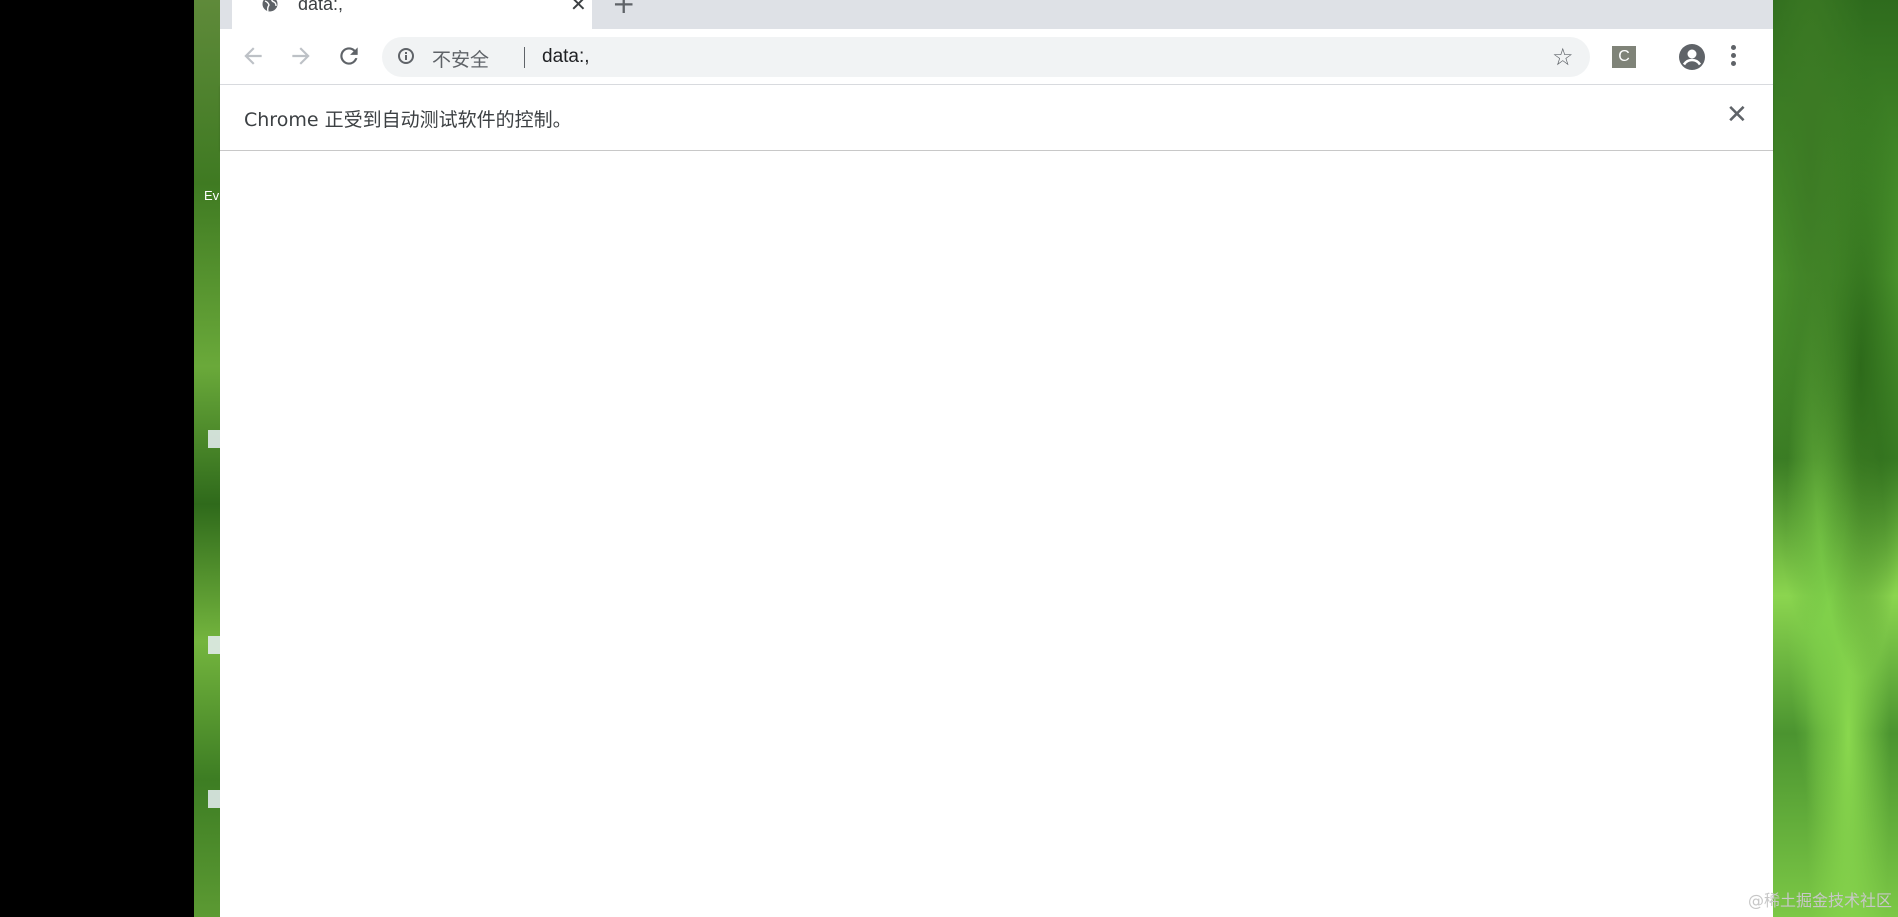 The height and width of the screenshot is (917, 1898). What do you see at coordinates (412, 14) in the screenshot?
I see `tab-active: data:, ✕` at bounding box center [412, 14].